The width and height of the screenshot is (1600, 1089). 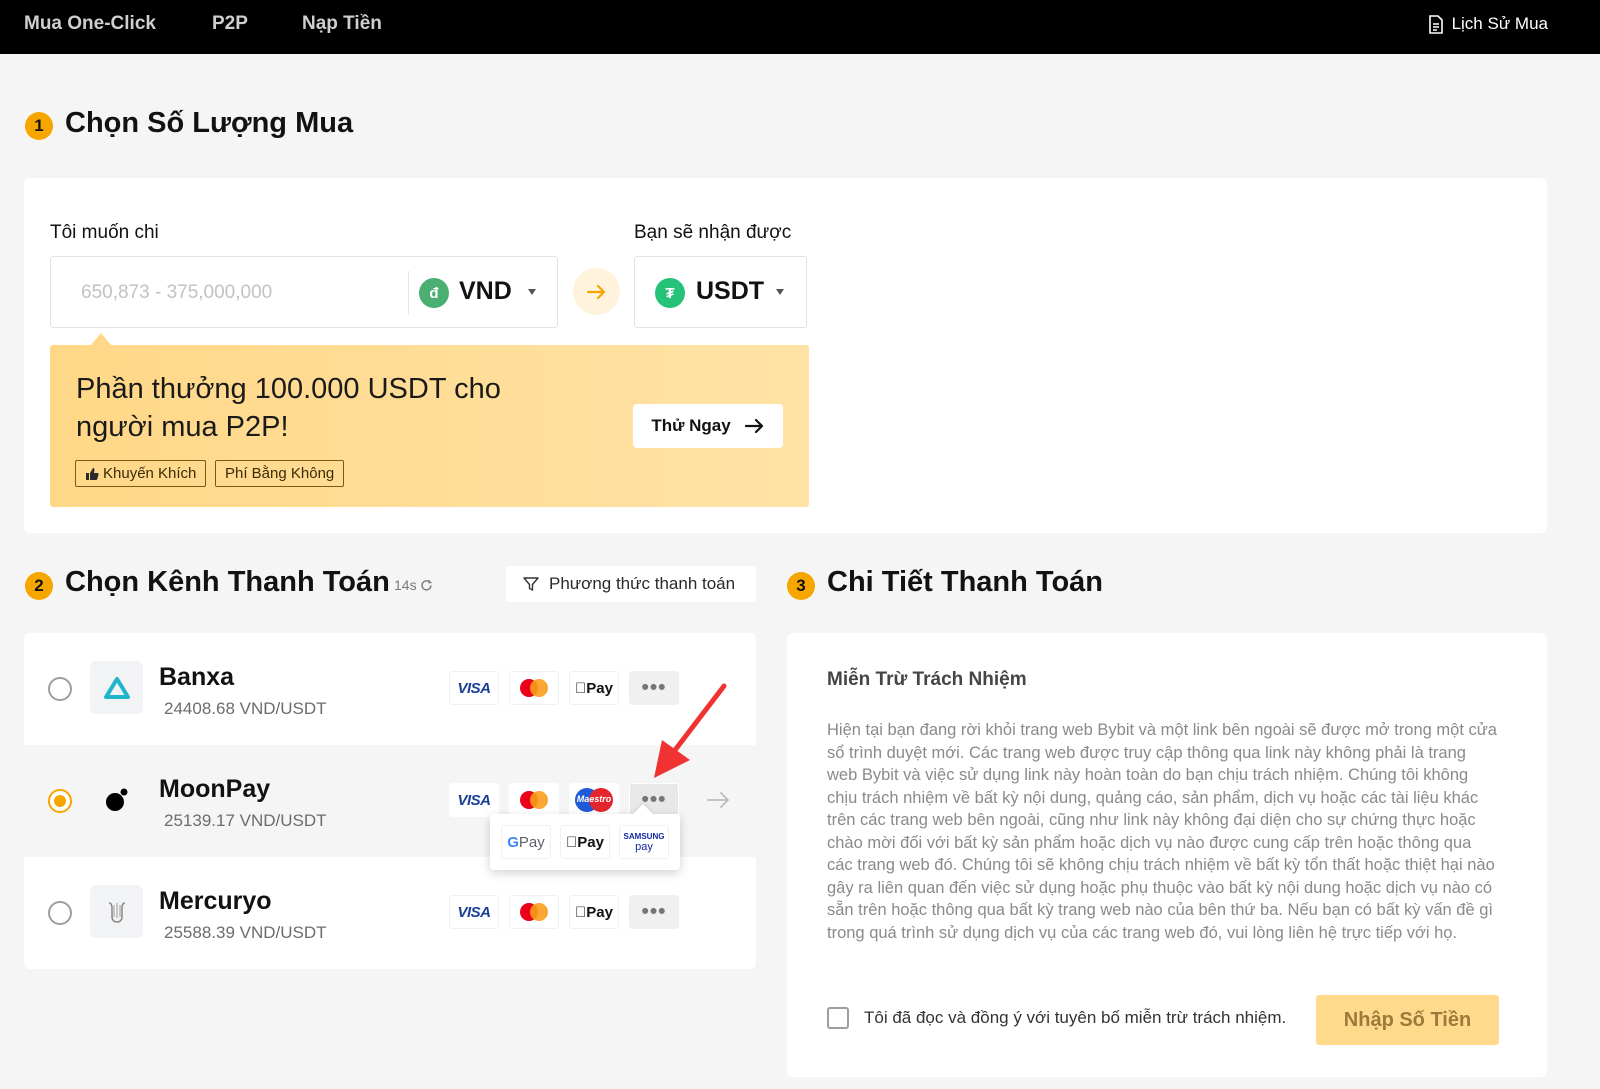 I want to click on promo-tag-zero-fee: Phí Bằng Không, so click(x=280, y=473).